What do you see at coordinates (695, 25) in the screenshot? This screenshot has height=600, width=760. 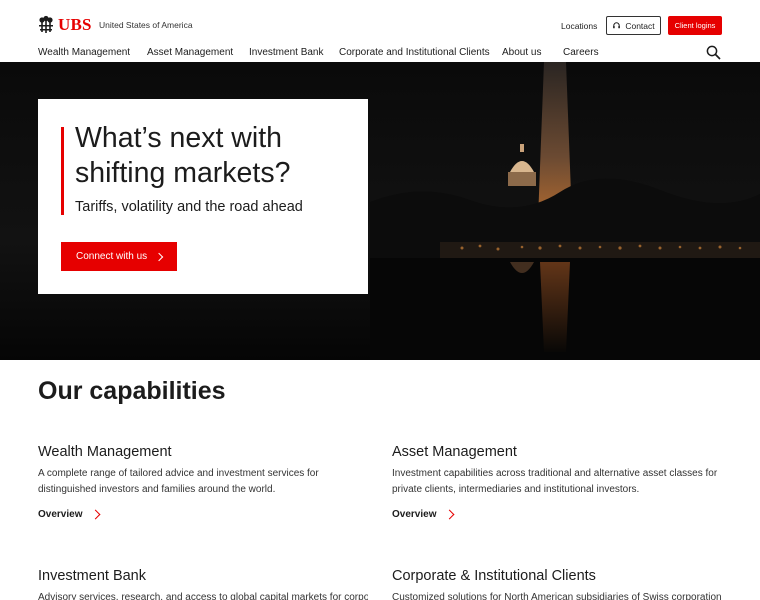 I see `client-logins-button: Client logins` at bounding box center [695, 25].